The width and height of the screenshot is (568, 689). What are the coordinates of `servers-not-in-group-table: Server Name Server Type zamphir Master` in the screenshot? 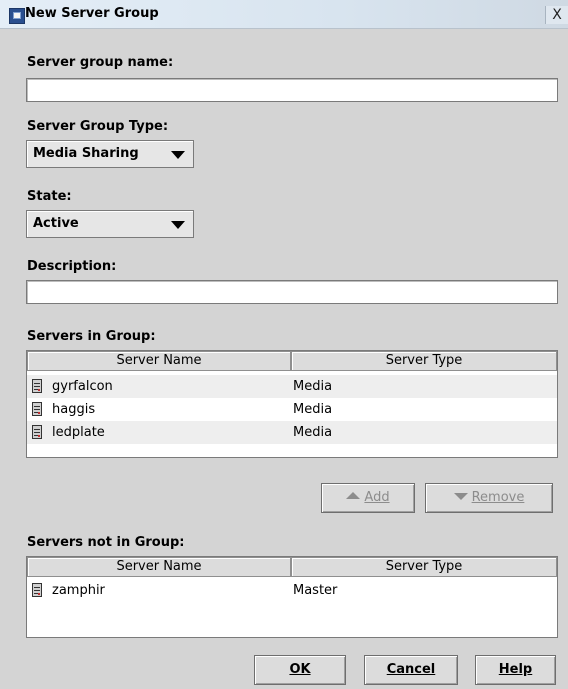 It's located at (292, 597).